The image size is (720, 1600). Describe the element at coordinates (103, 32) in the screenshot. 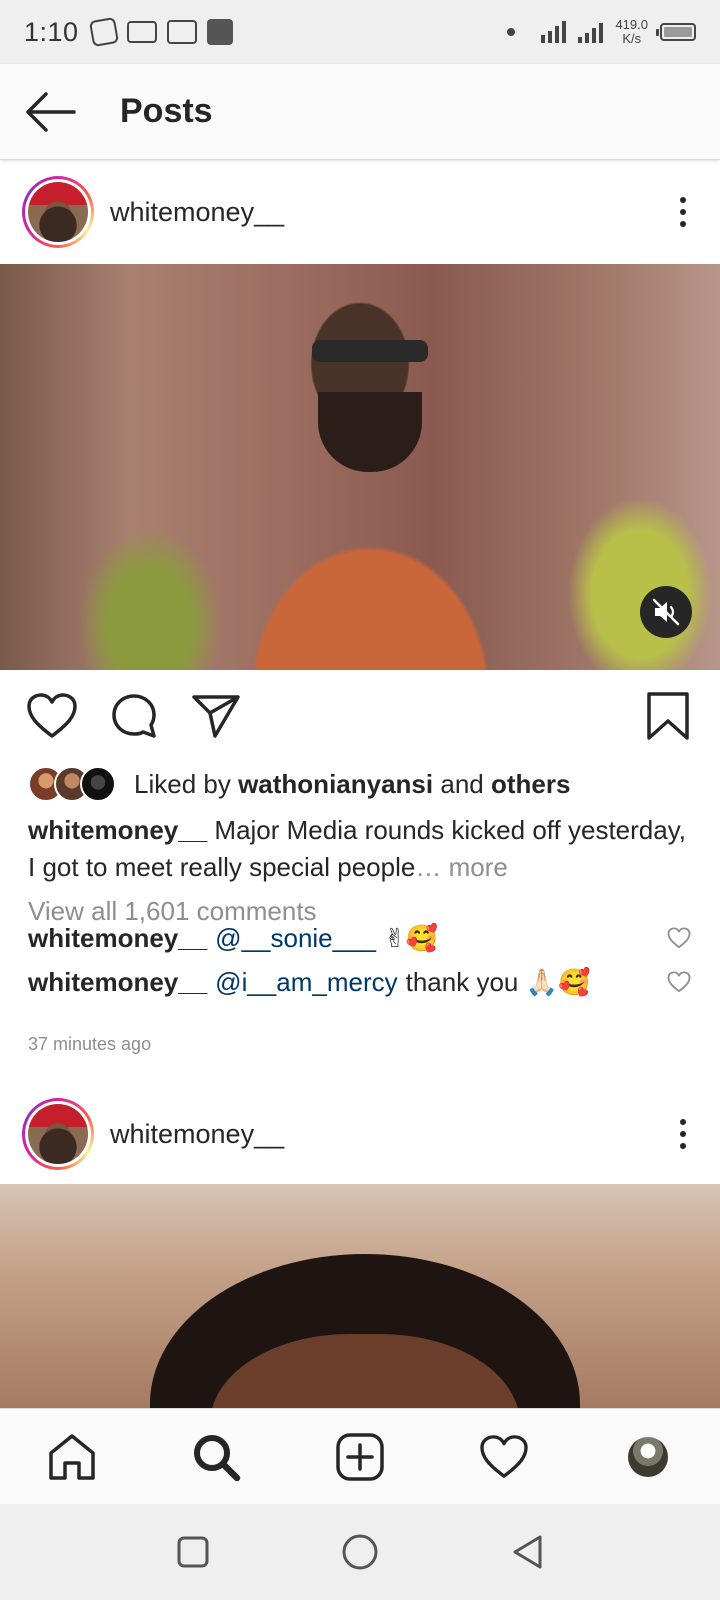

I see `app-notification-icon` at that location.